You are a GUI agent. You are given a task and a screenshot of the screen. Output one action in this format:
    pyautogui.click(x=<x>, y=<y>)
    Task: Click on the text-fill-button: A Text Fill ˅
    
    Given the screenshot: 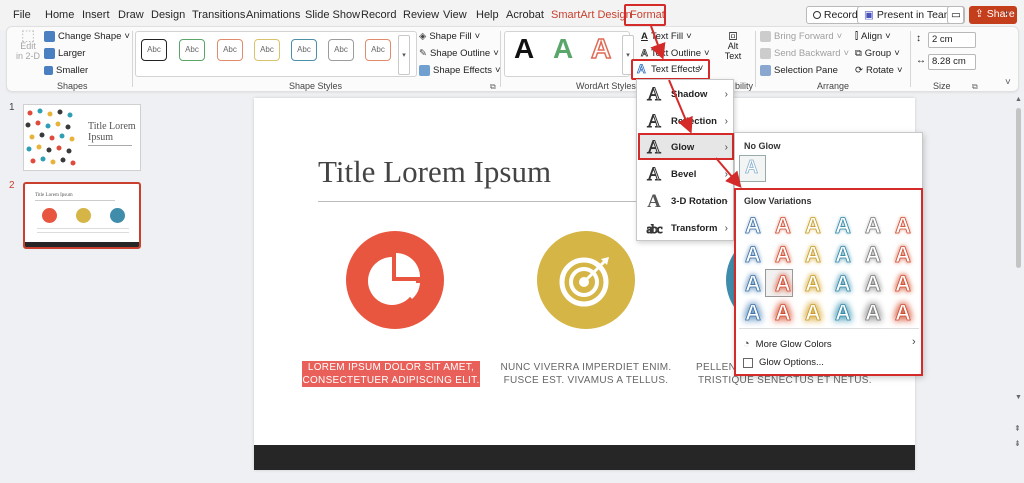 What is the action you would take?
    pyautogui.click(x=666, y=36)
    